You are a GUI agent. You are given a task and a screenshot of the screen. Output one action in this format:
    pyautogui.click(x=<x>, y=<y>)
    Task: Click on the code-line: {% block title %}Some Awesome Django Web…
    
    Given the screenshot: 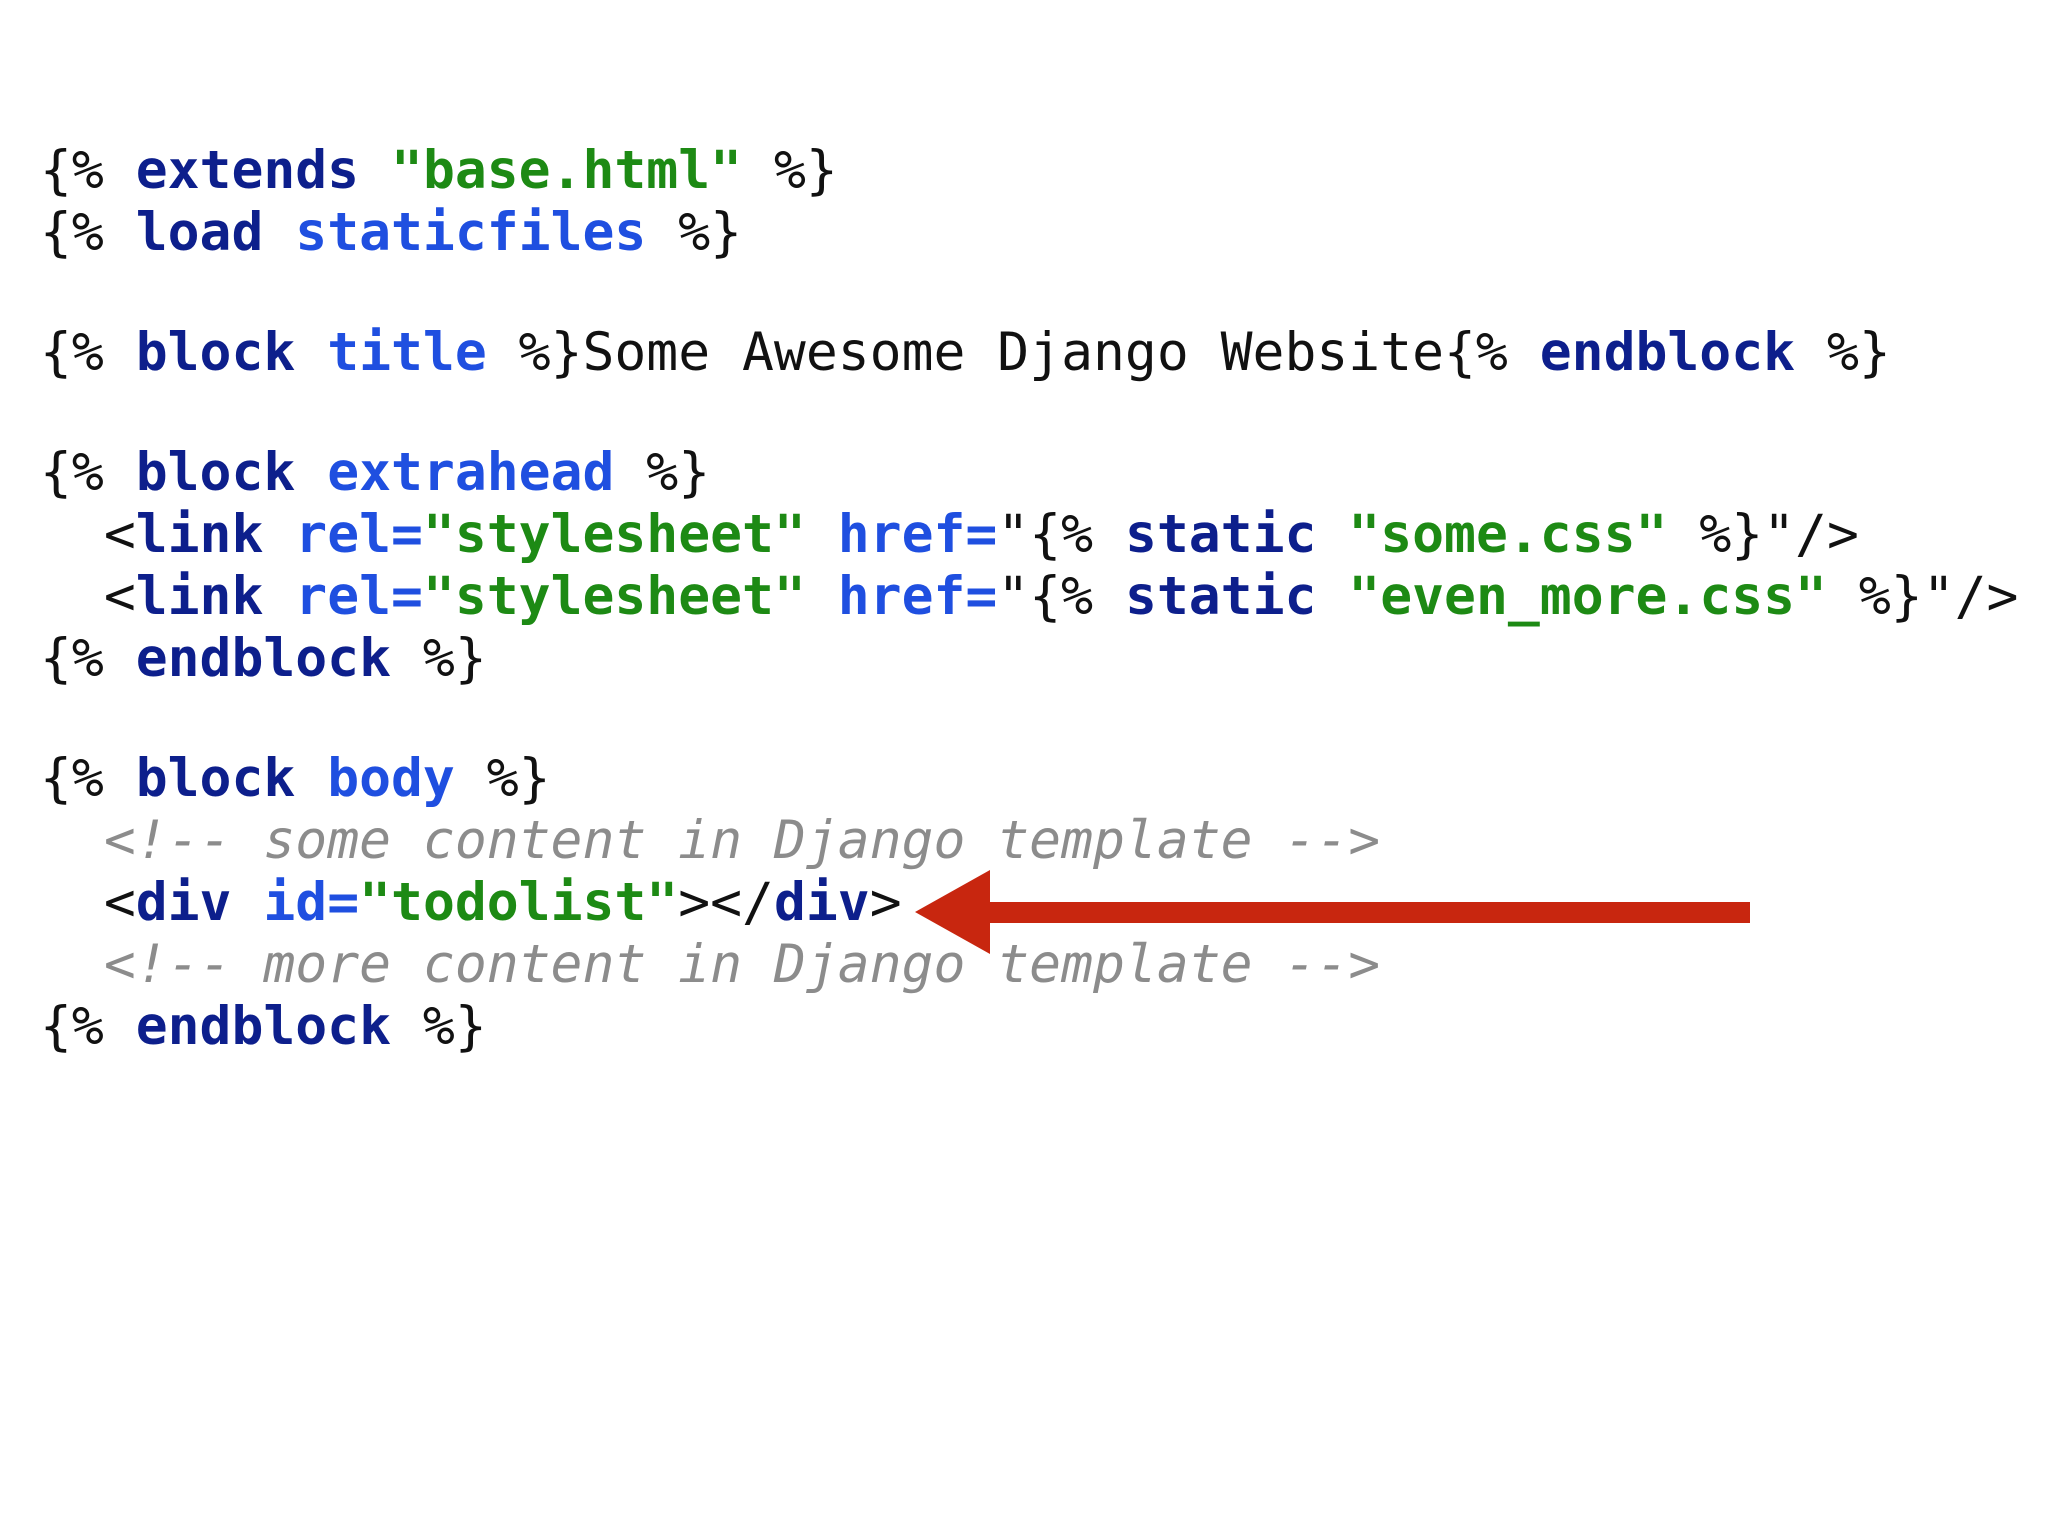 What is the action you would take?
    pyautogui.click(x=1029, y=353)
    